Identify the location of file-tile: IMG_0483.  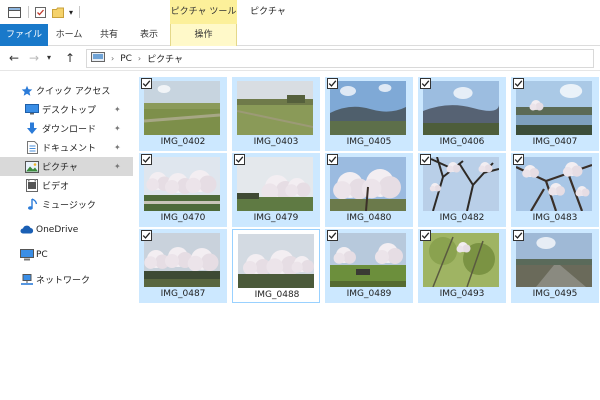
(555, 190).